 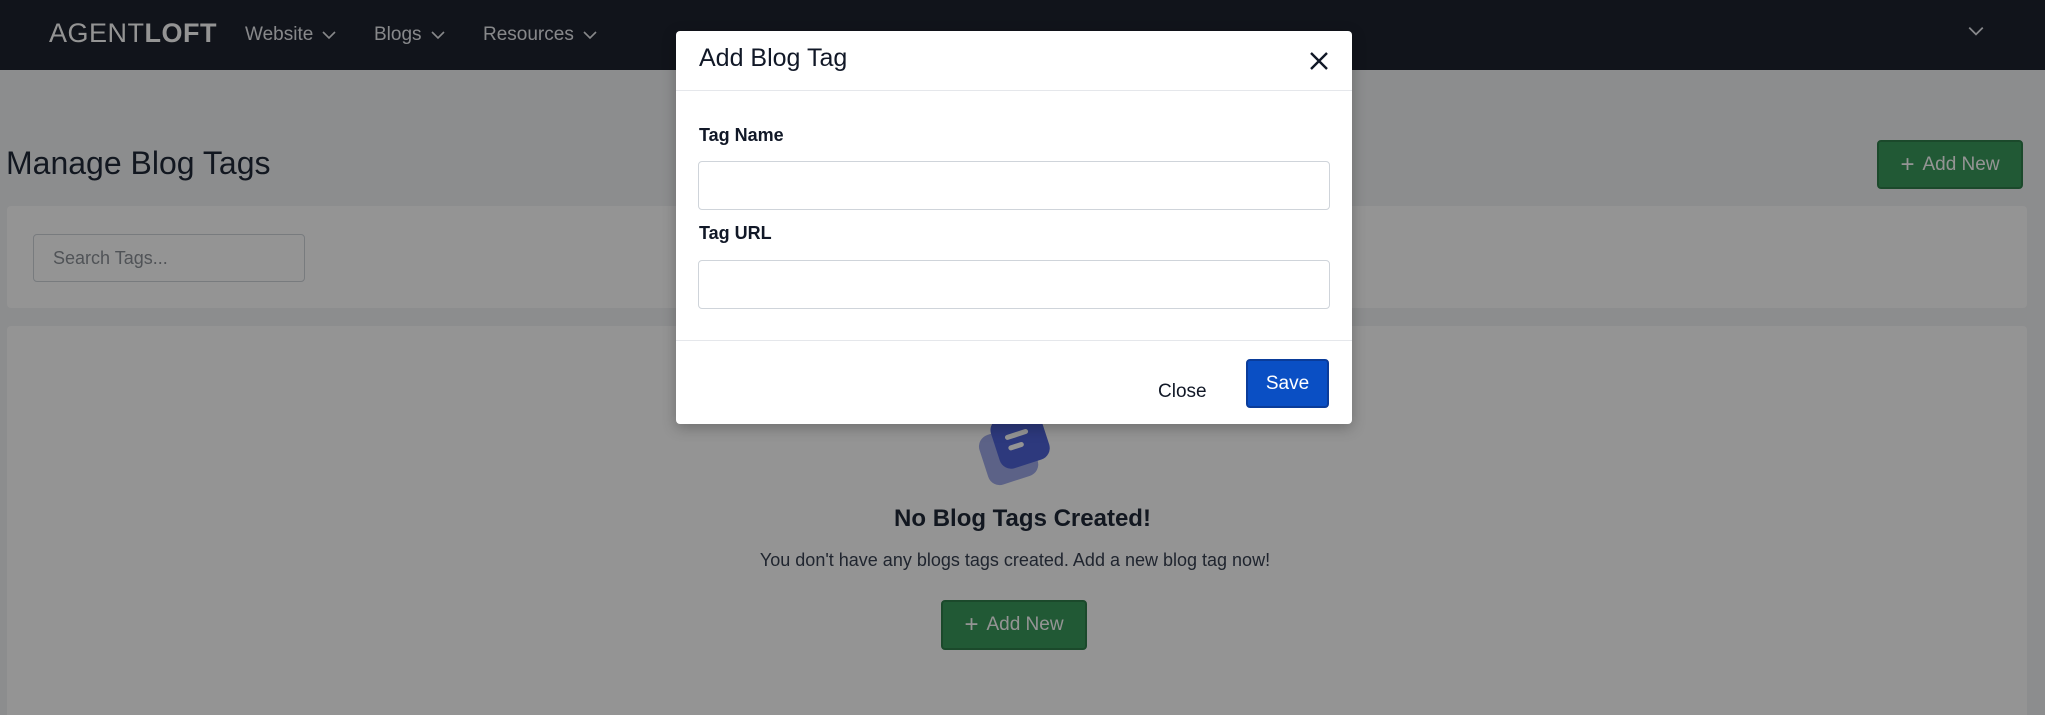 What do you see at coordinates (1287, 383) in the screenshot?
I see `save-button: Save` at bounding box center [1287, 383].